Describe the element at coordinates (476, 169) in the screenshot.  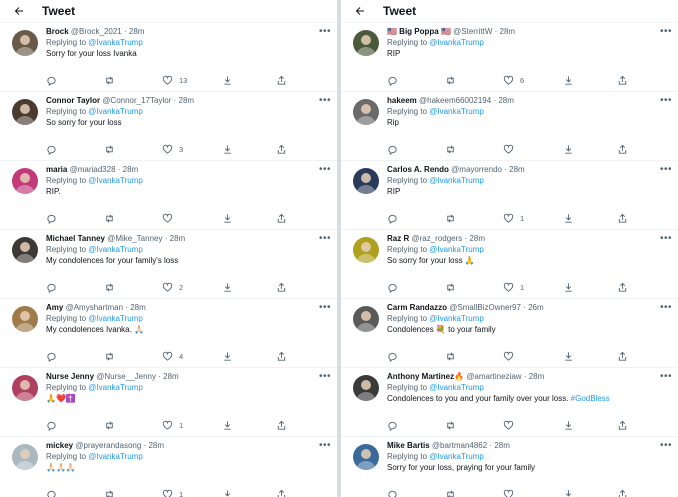
I see `author-handle: @mayorrendo` at that location.